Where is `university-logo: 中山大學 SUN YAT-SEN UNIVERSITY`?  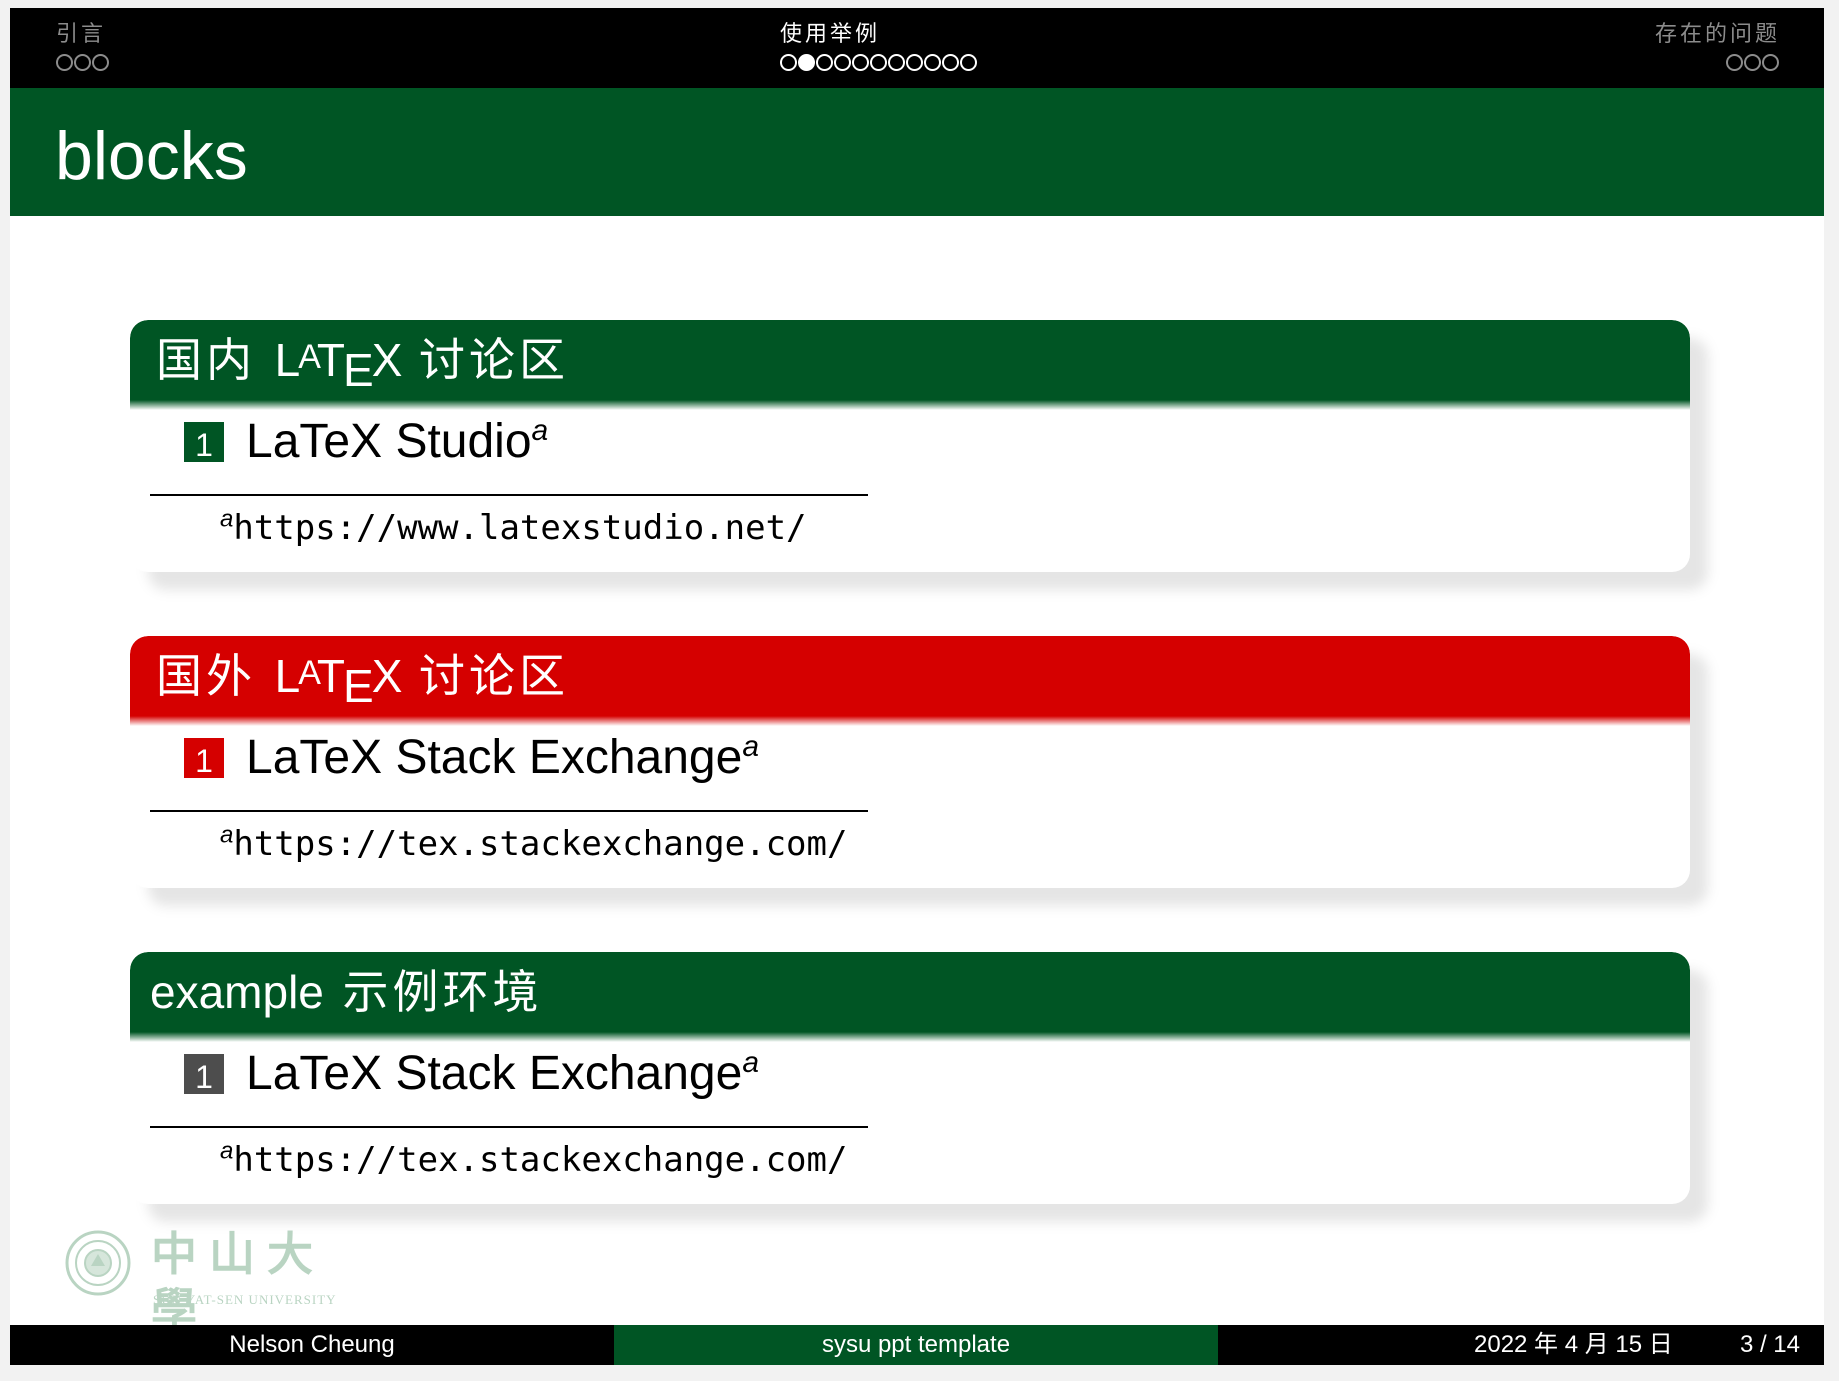 university-logo: 中山大學 SUN YAT-SEN UNIVERSITY is located at coordinates (215, 1282).